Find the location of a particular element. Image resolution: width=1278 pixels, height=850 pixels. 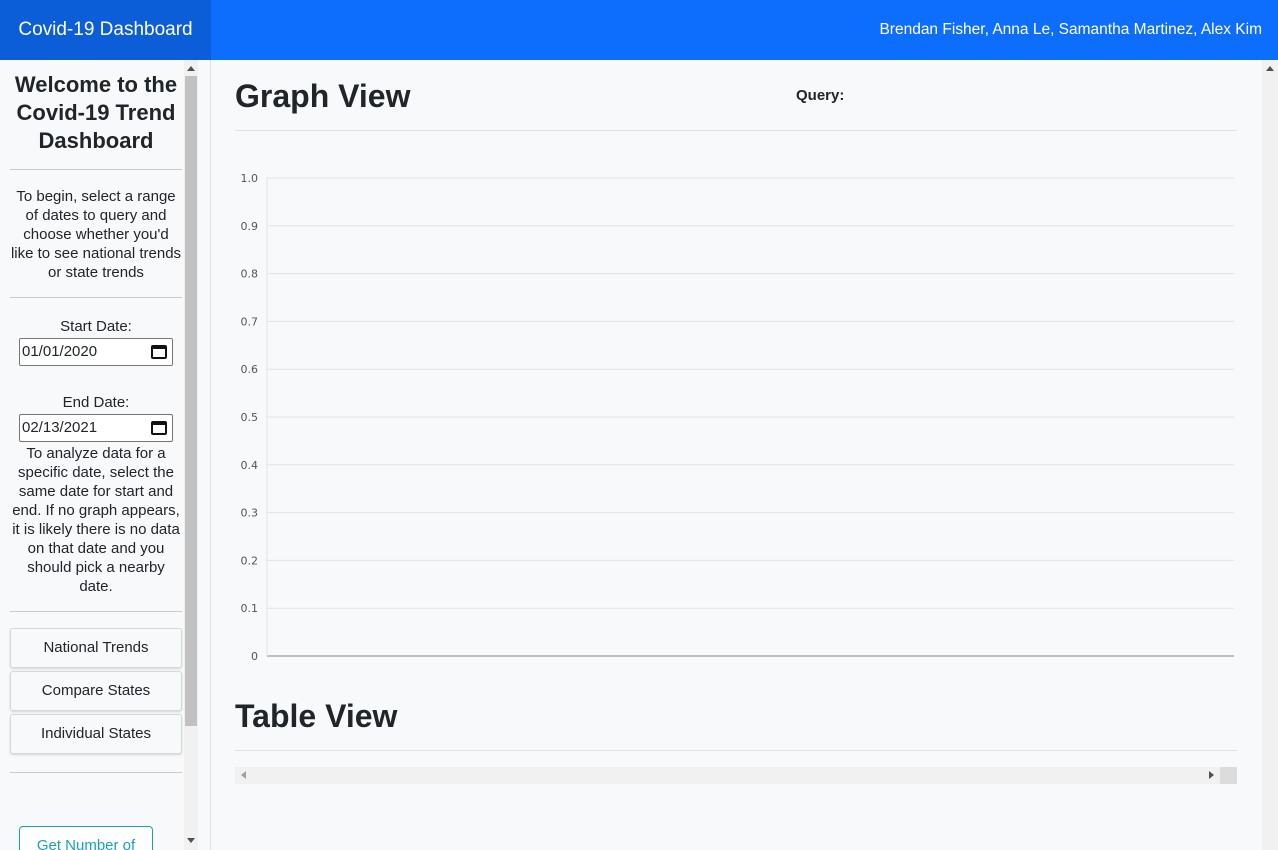

y-tick-label: 0.9 is located at coordinates (250, 226).